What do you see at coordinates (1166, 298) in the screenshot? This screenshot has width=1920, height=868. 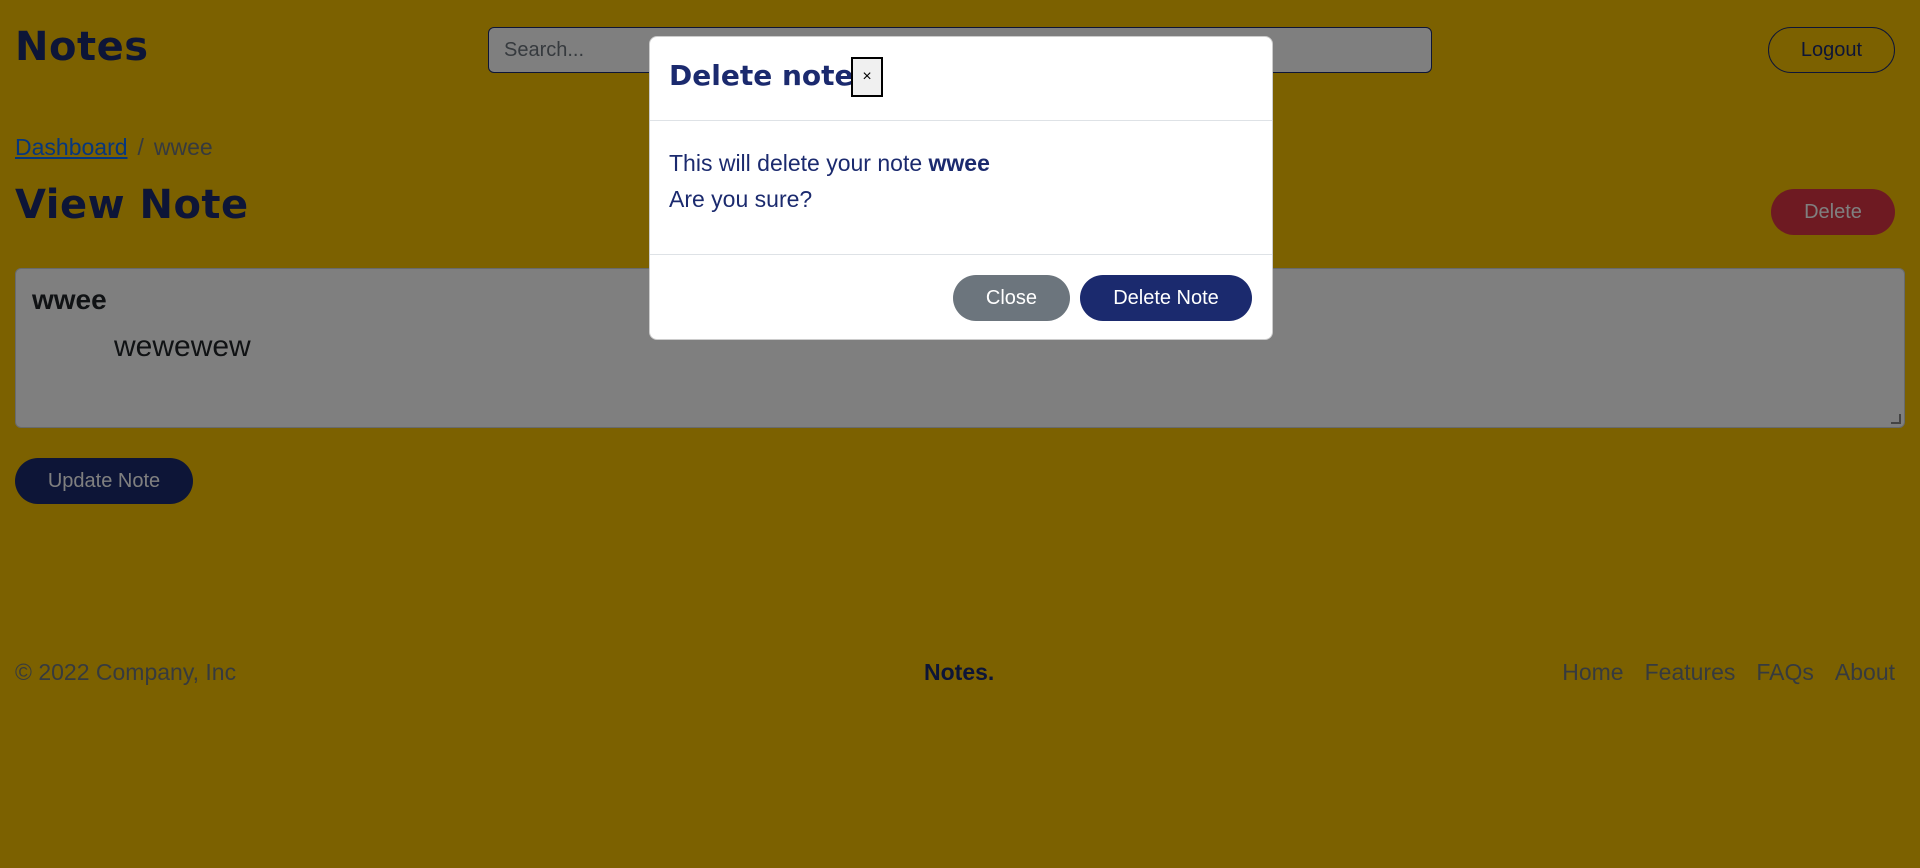 I see `confirm-delete-button: Delete Note` at bounding box center [1166, 298].